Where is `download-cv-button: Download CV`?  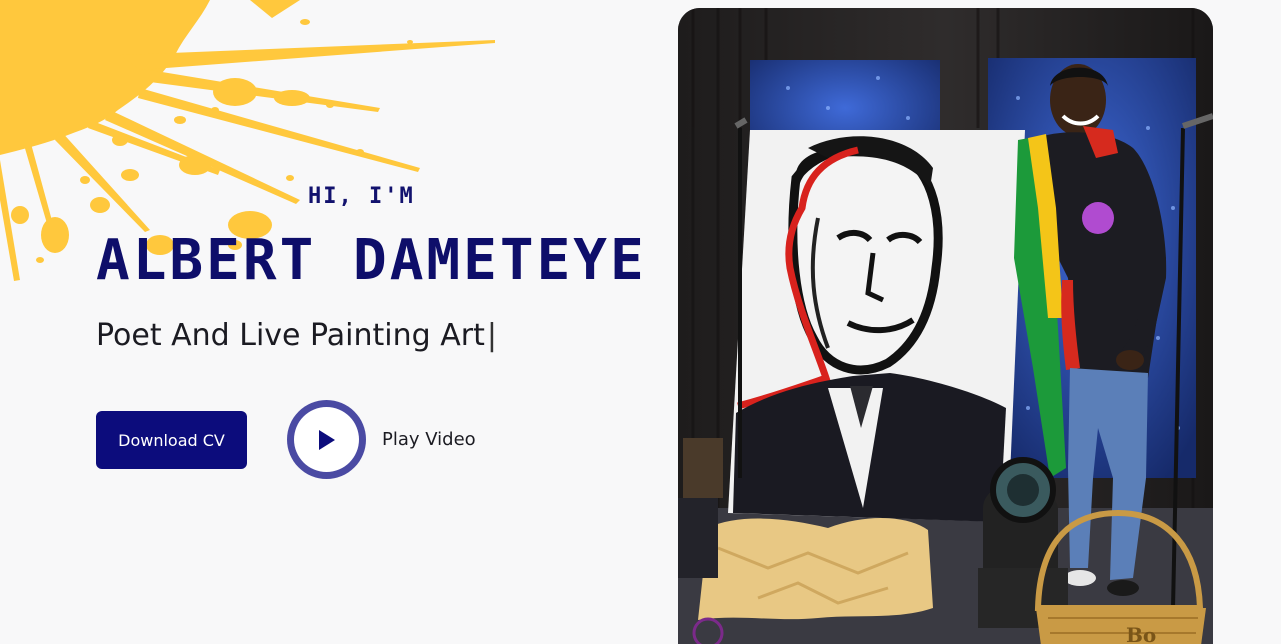
download-cv-button: Download CV is located at coordinates (171, 440).